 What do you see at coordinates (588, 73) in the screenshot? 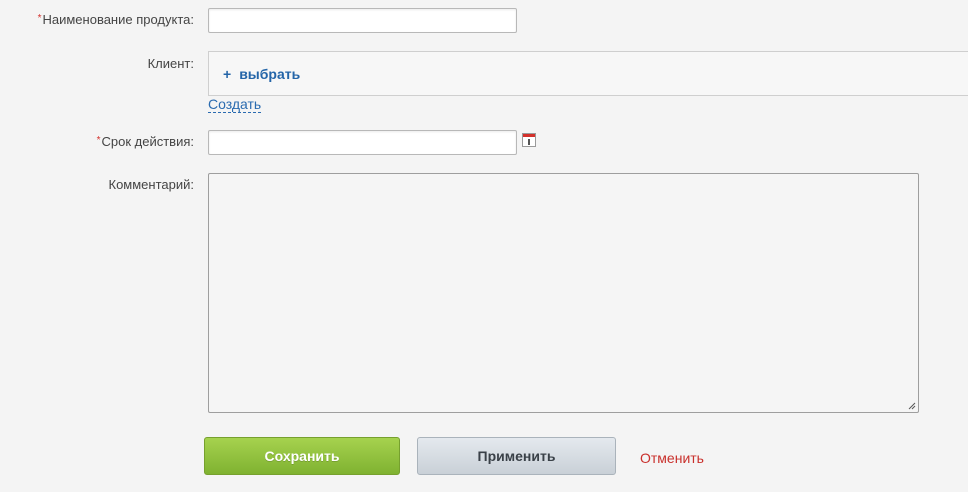
I see `client-selector: + выбрать` at bounding box center [588, 73].